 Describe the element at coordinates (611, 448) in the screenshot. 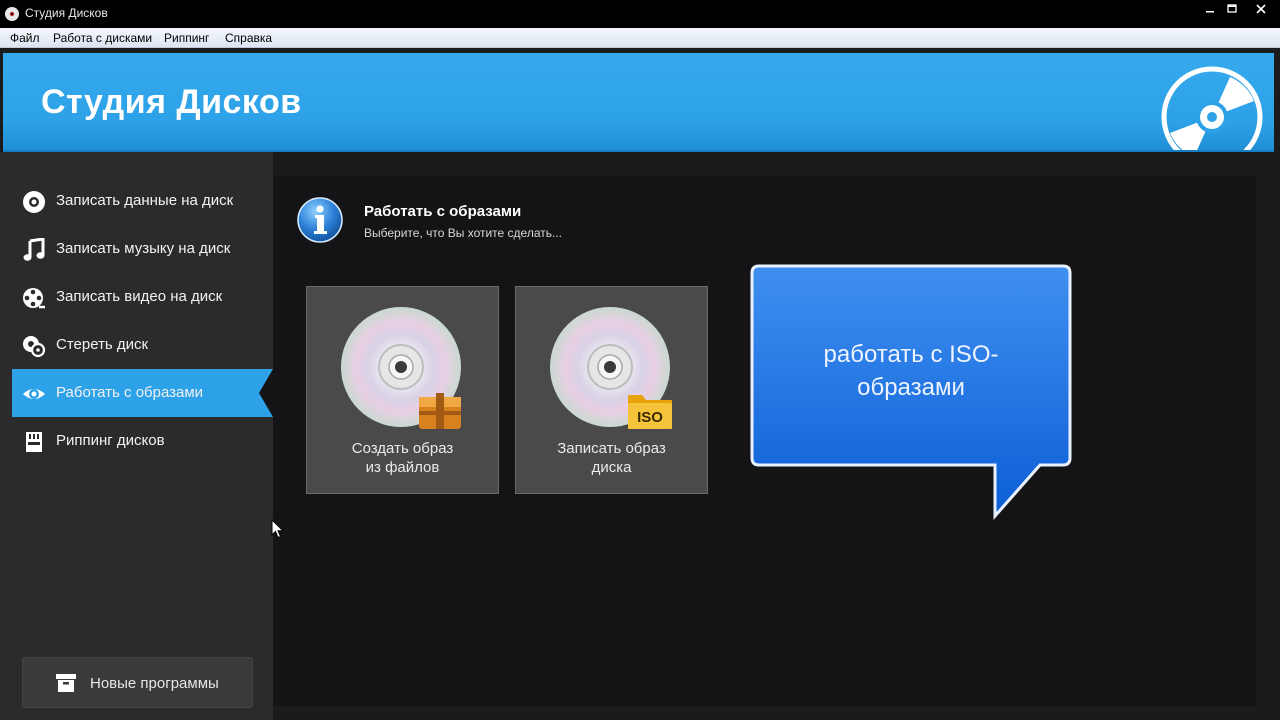

I see `tile-label-line1: Записать образ` at that location.